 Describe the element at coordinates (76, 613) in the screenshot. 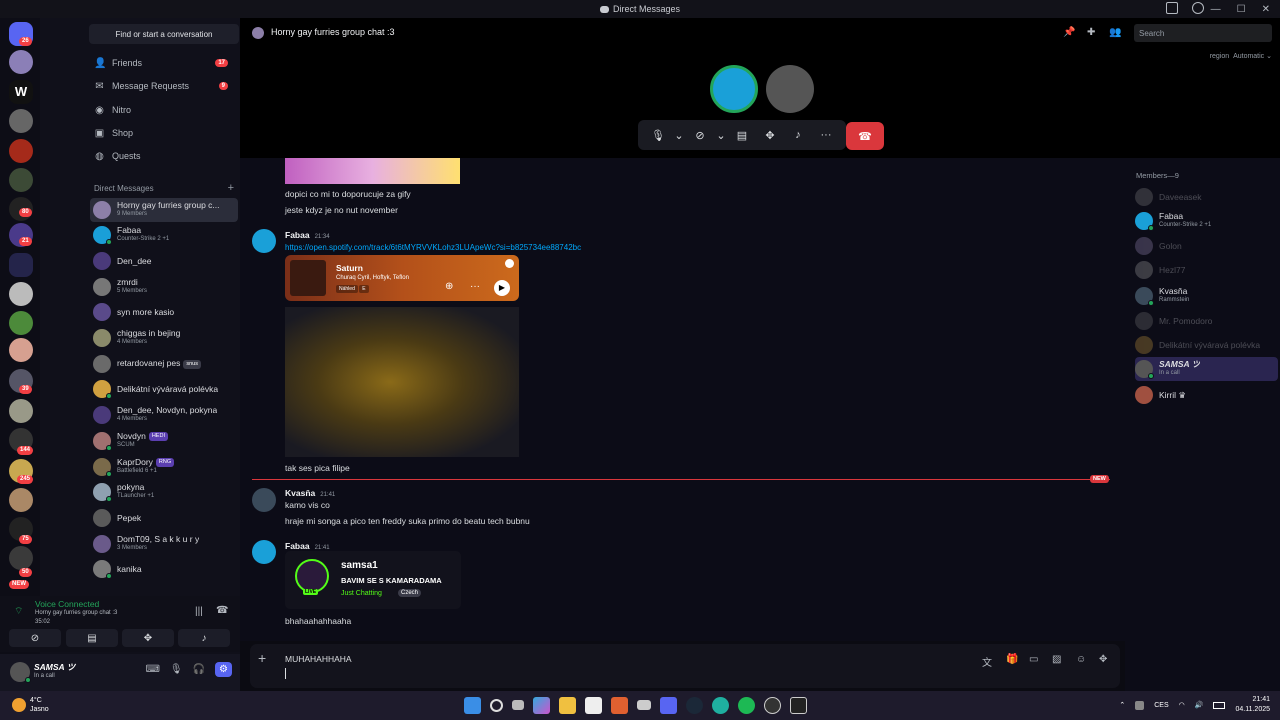

I see `voice-channel: Horny gay furries group chat :3` at that location.